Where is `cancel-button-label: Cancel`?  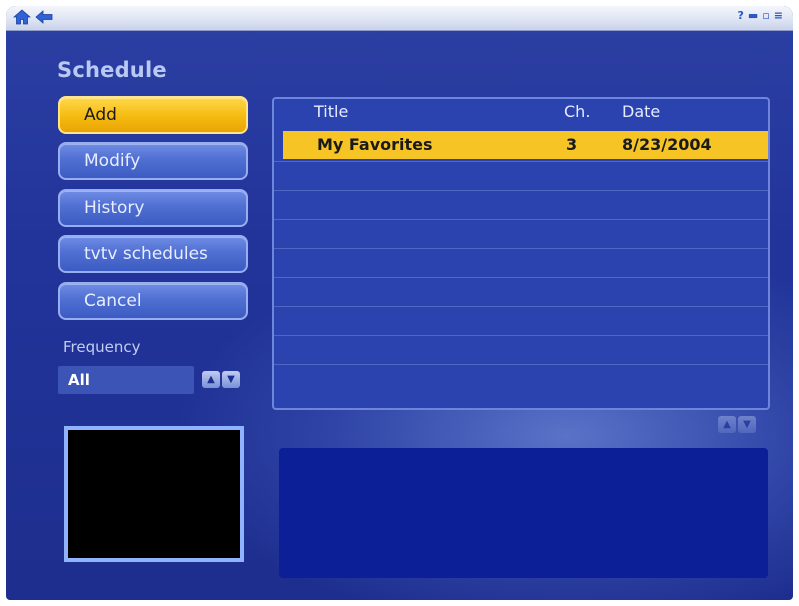
cancel-button-label: Cancel is located at coordinates (113, 301).